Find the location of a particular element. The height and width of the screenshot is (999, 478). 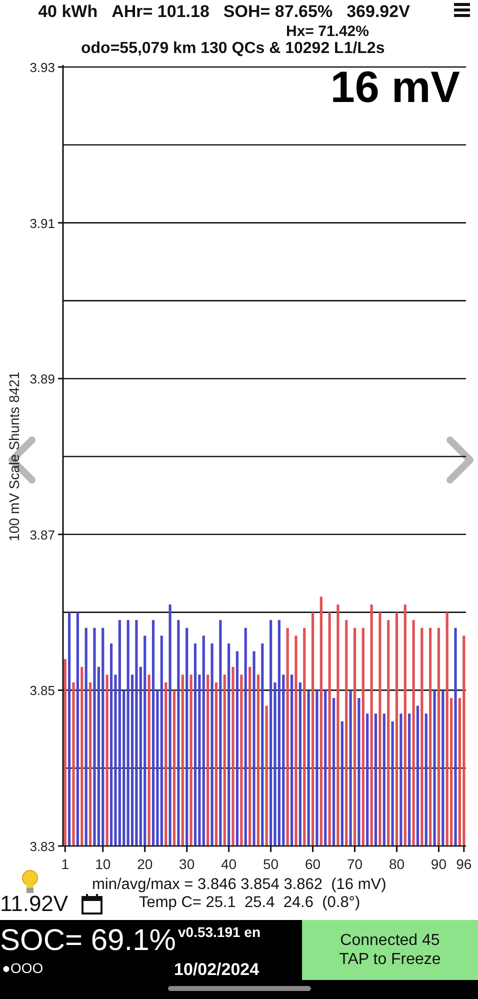

y-tick-label: 3.83 is located at coordinates (42, 846).